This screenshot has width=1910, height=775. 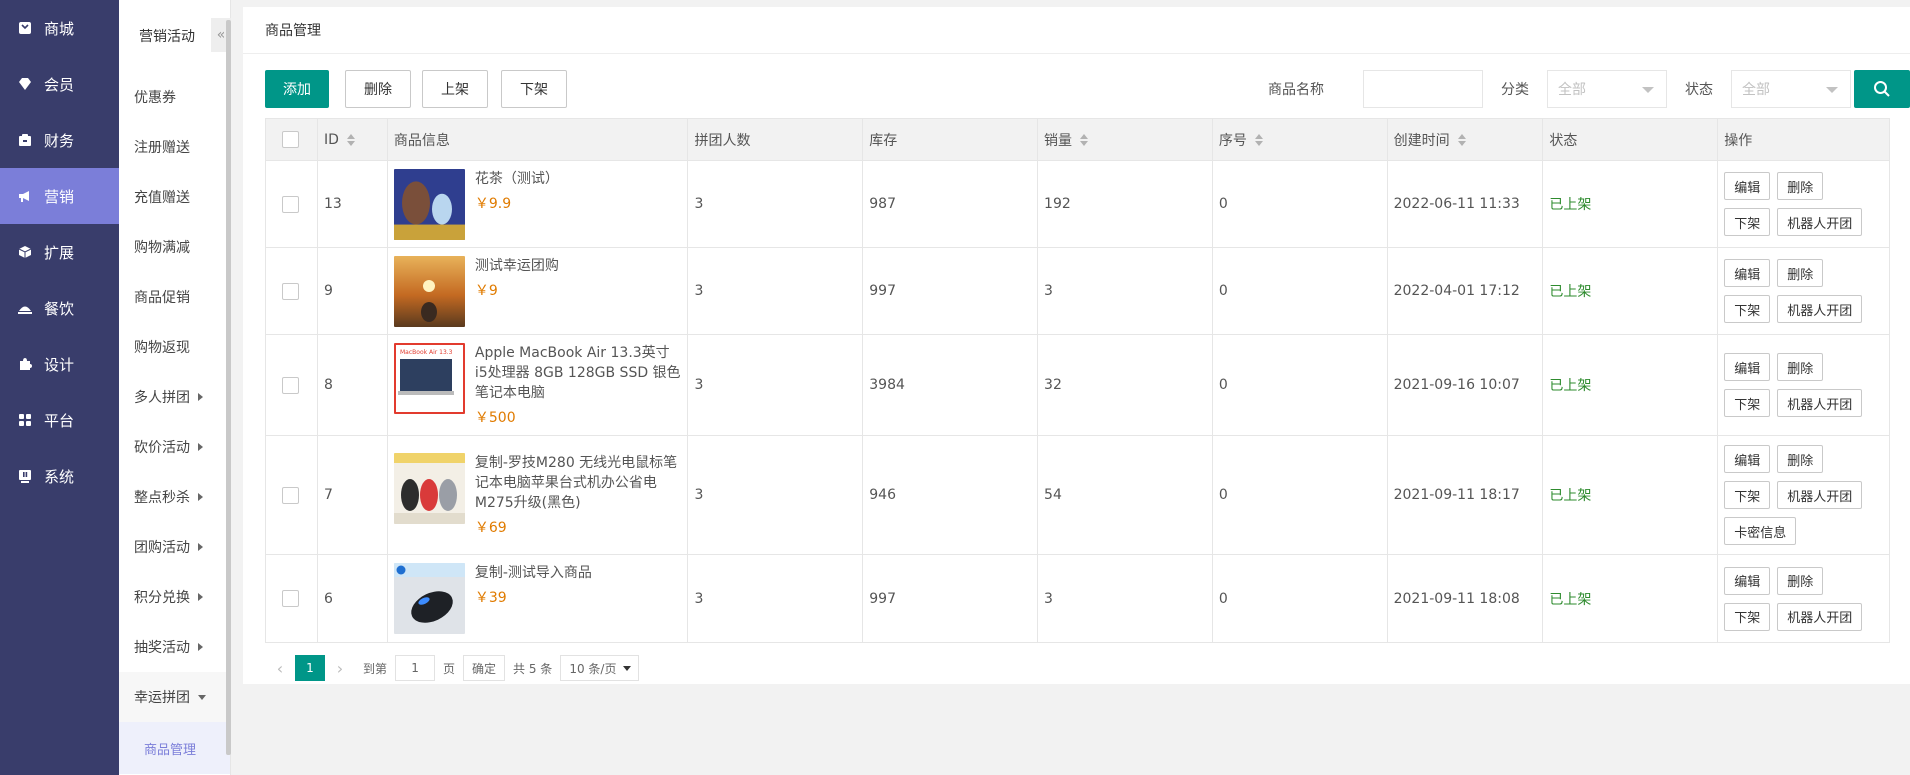 I want to click on sidebar-item-store: 商城, so click(x=59, y=28).